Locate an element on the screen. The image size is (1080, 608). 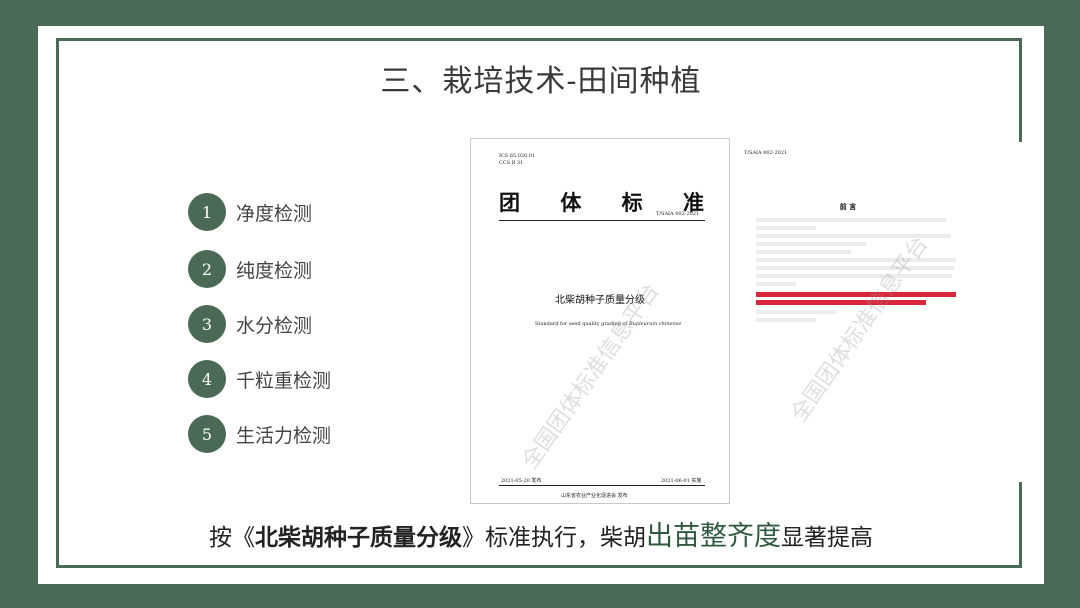
issuer: 山东省农业产业化促进会 发布 is located at coordinates (594, 496).